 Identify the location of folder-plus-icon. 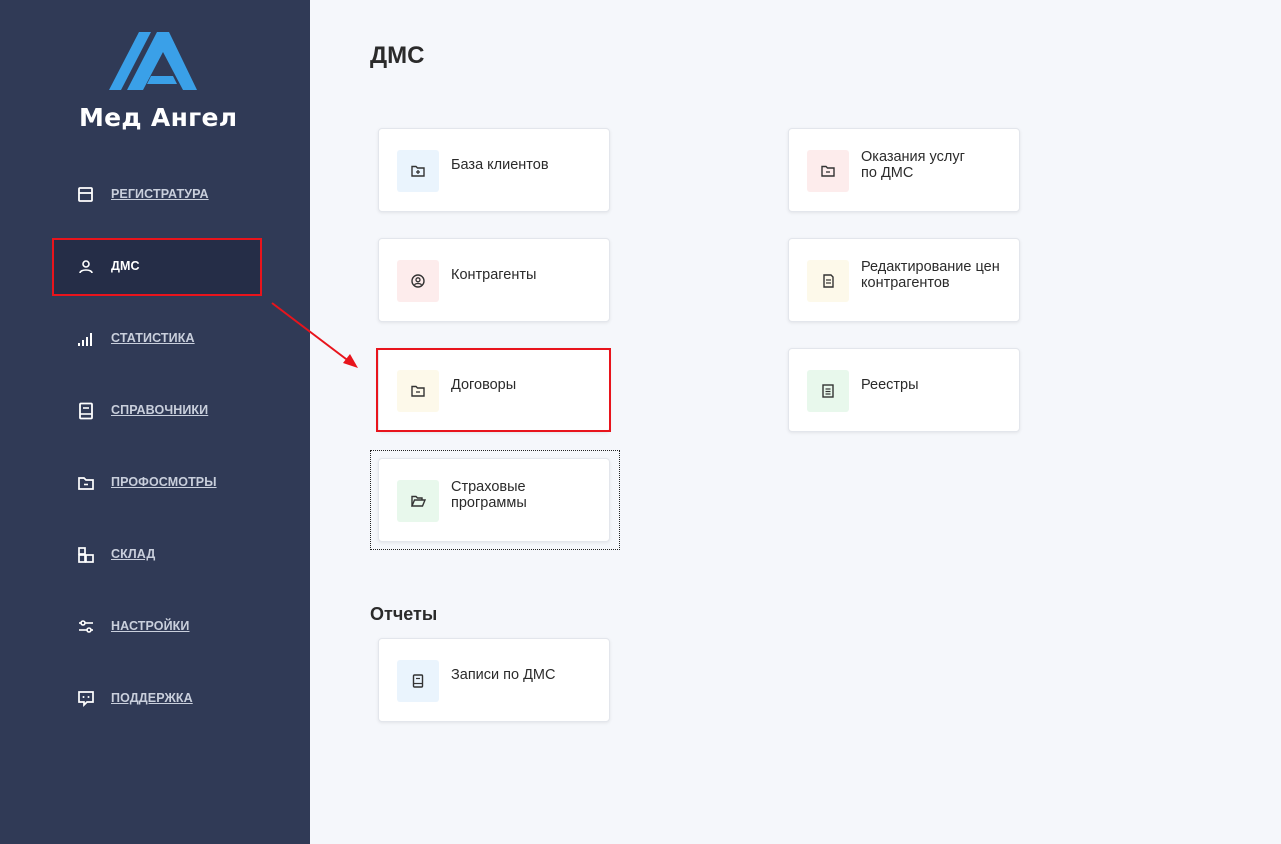
(418, 171).